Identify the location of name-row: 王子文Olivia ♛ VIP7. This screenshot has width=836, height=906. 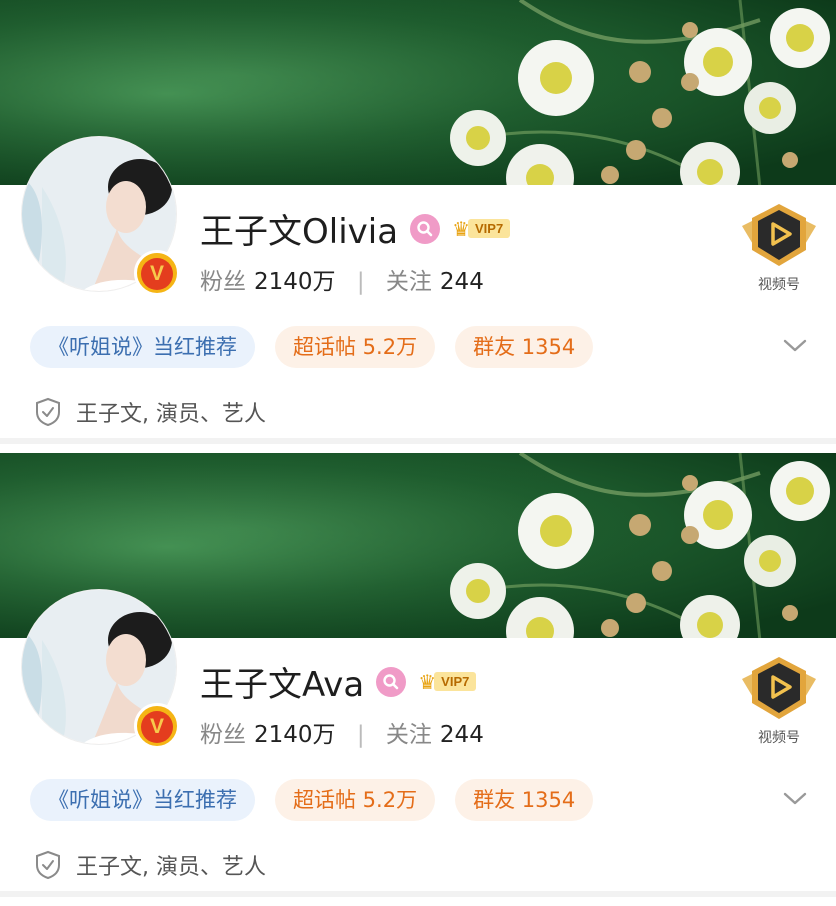
(355, 228).